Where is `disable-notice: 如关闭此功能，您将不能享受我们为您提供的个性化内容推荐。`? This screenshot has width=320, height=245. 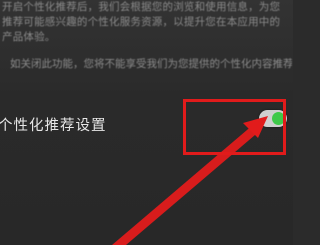 disable-notice: 如关闭此功能，您将不能享受我们为您提供的个性化内容推荐。 is located at coordinates (151, 64).